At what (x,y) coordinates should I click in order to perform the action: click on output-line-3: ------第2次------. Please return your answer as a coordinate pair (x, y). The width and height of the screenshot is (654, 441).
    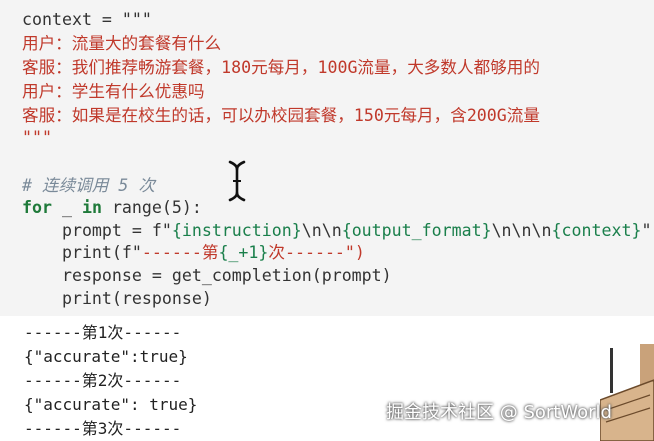
    Looking at the image, I should click on (103, 380).